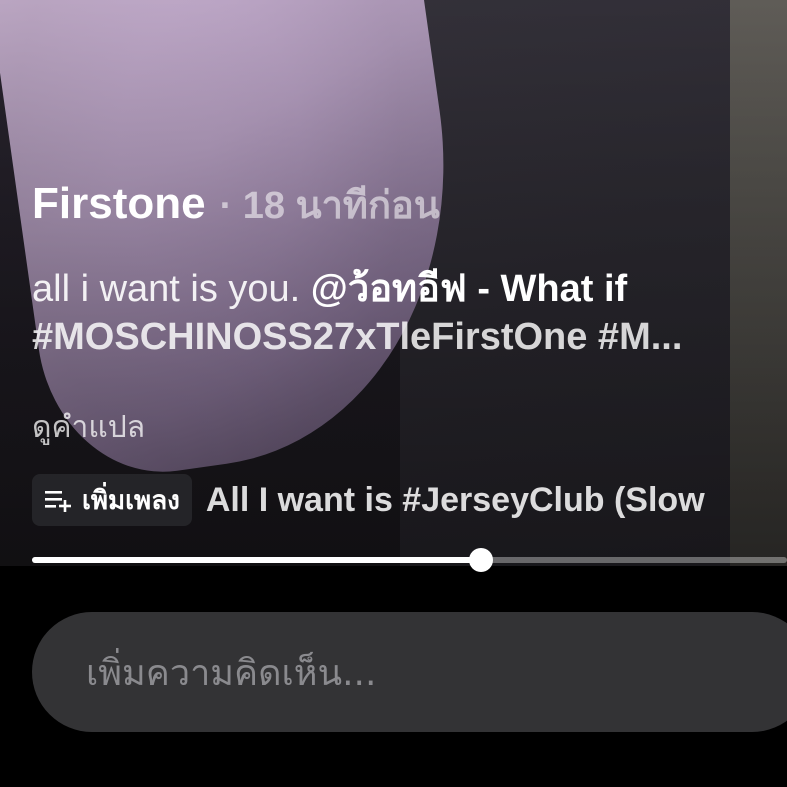  I want to click on comment-input, so click(426, 673).